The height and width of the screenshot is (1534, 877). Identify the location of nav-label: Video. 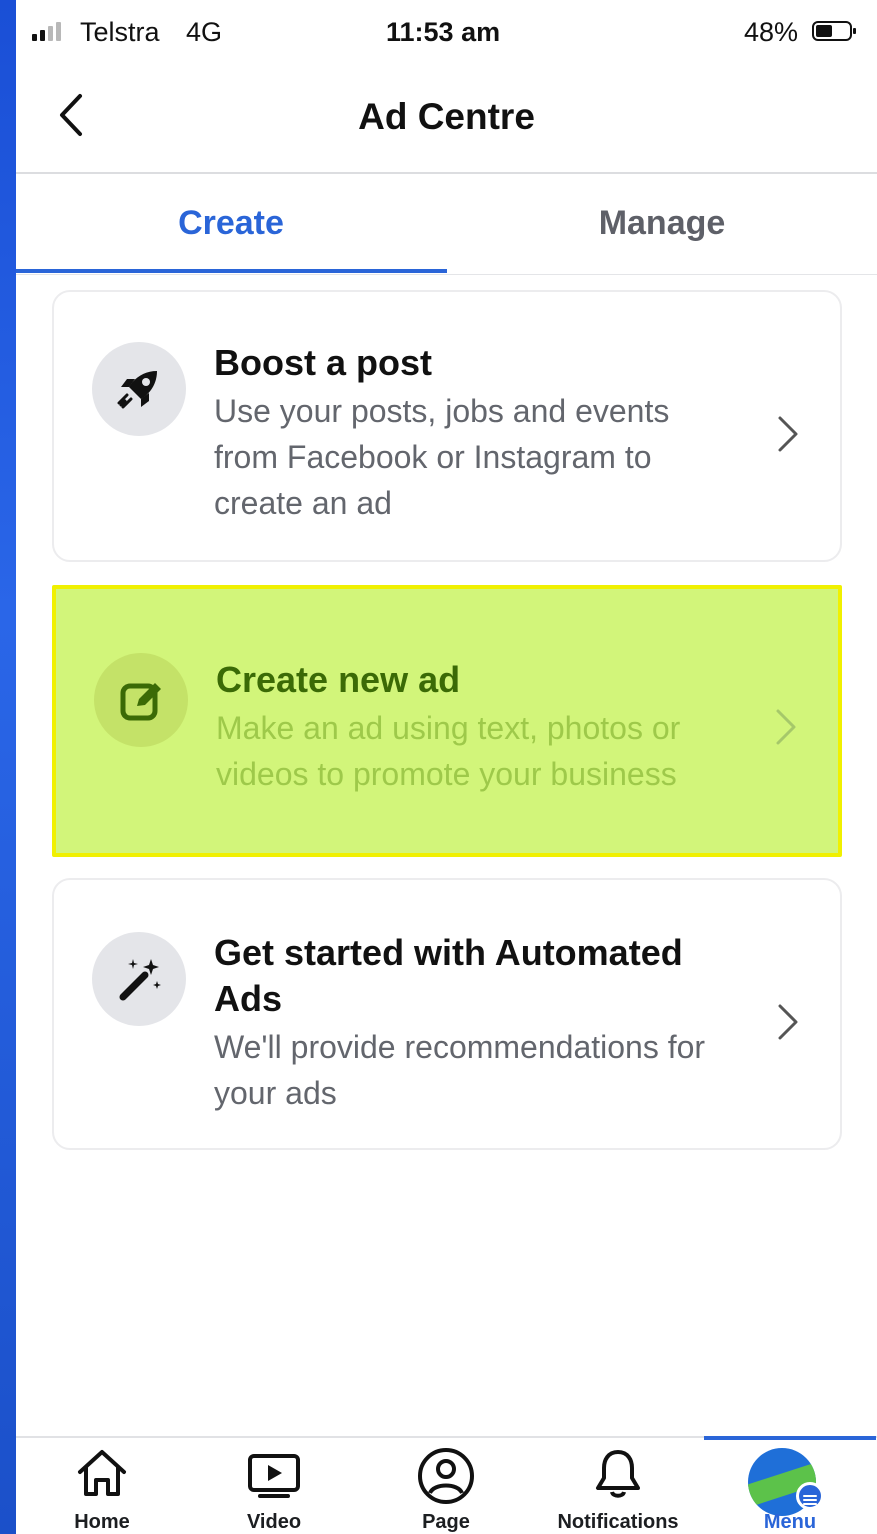
(274, 1522).